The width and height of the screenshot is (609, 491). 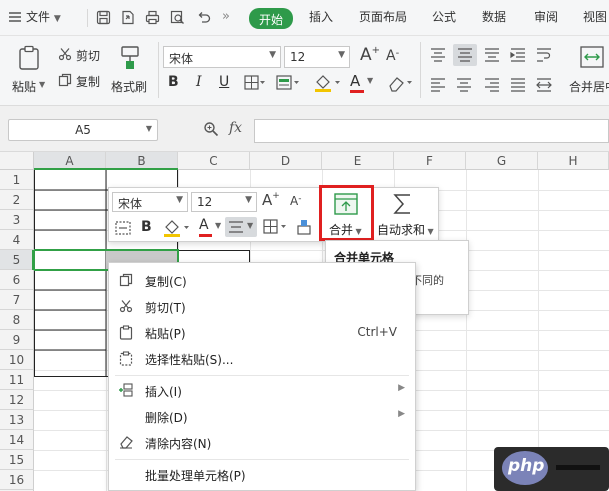 What do you see at coordinates (262, 417) in the screenshot?
I see `menu-item-delete: 删除(D) ▶` at bounding box center [262, 417].